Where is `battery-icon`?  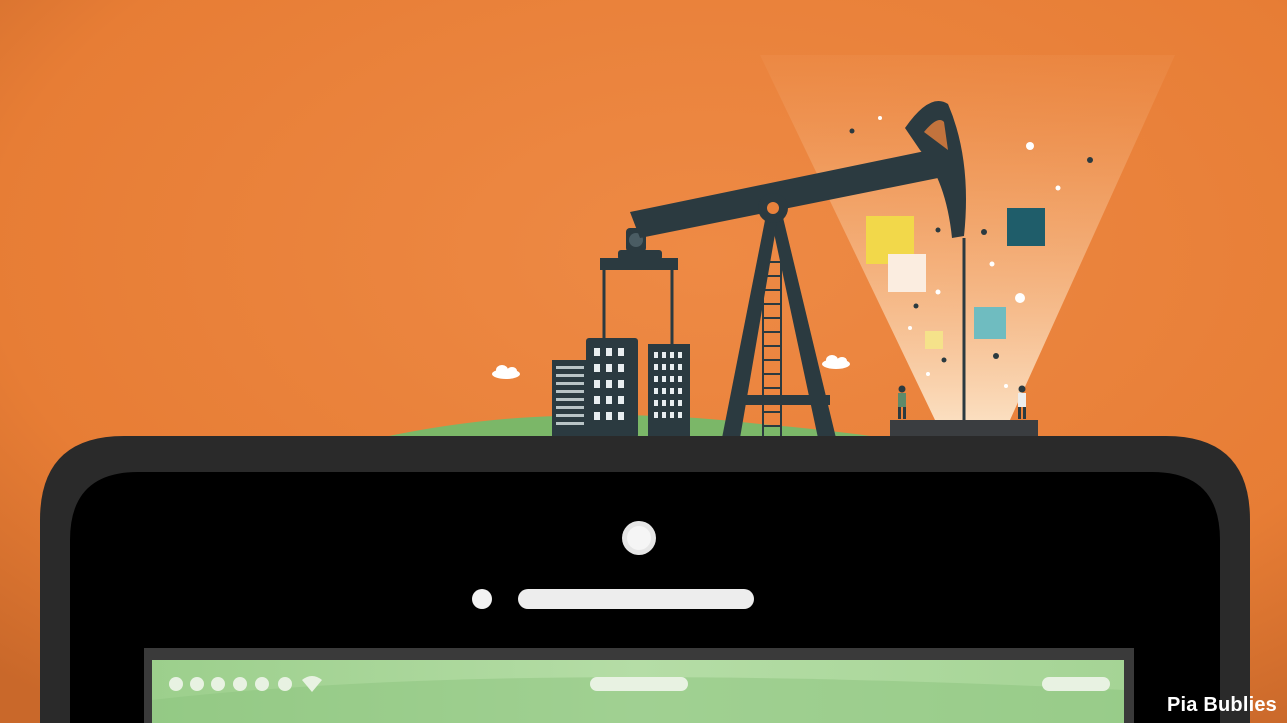 battery-icon is located at coordinates (1076, 684).